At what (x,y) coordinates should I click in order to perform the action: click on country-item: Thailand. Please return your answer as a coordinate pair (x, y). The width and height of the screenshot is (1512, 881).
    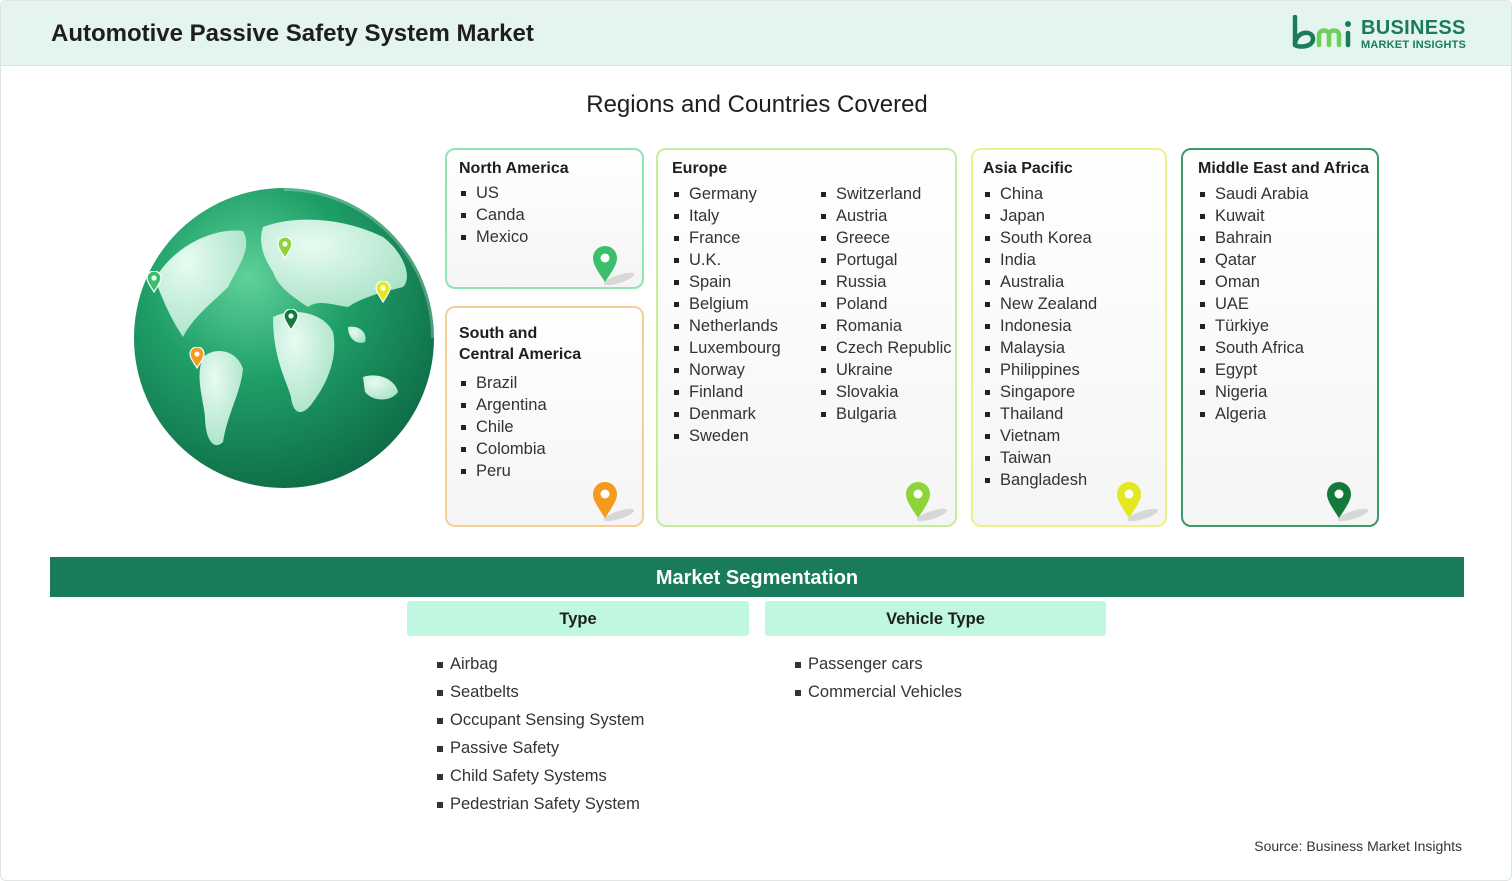
    Looking at the image, I should click on (1040, 414).